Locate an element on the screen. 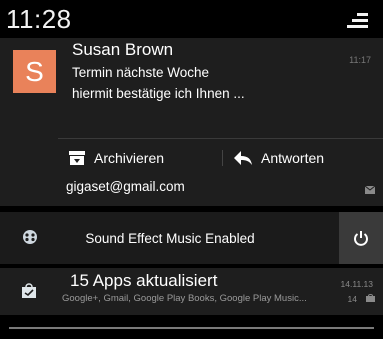  quick-settings-icon is located at coordinates (358, 21).